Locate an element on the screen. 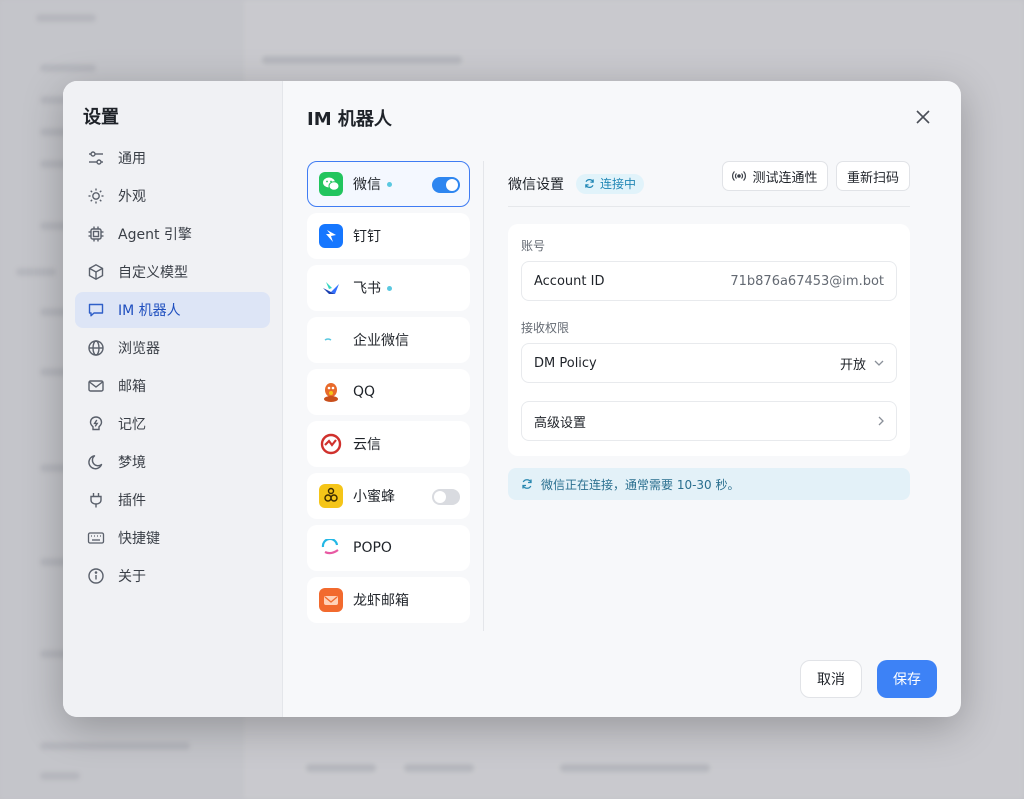 The height and width of the screenshot is (799, 1024). im-item-label: 龙虾邮箱 is located at coordinates (381, 601).